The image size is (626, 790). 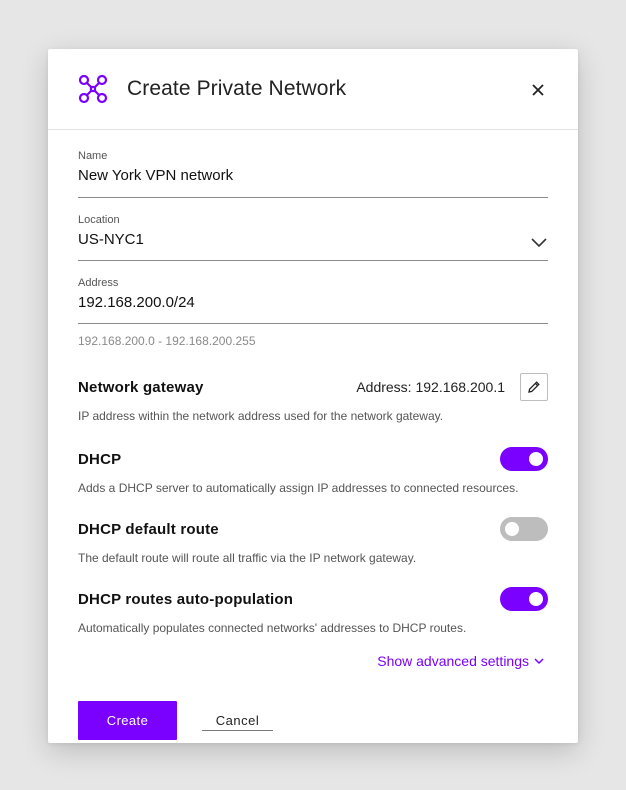 I want to click on location-select: Location US-NYC1, so click(x=313, y=237).